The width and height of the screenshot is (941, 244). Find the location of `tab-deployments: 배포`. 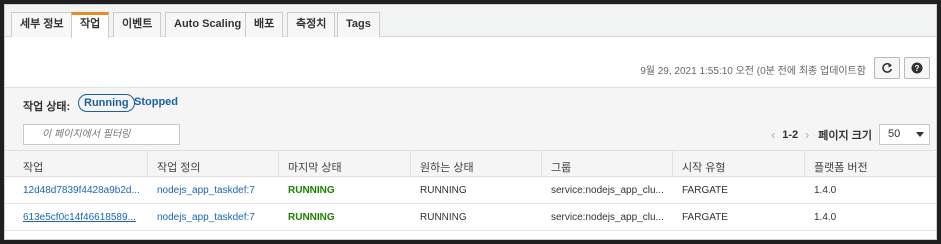

tab-deployments: 배포 is located at coordinates (264, 24).